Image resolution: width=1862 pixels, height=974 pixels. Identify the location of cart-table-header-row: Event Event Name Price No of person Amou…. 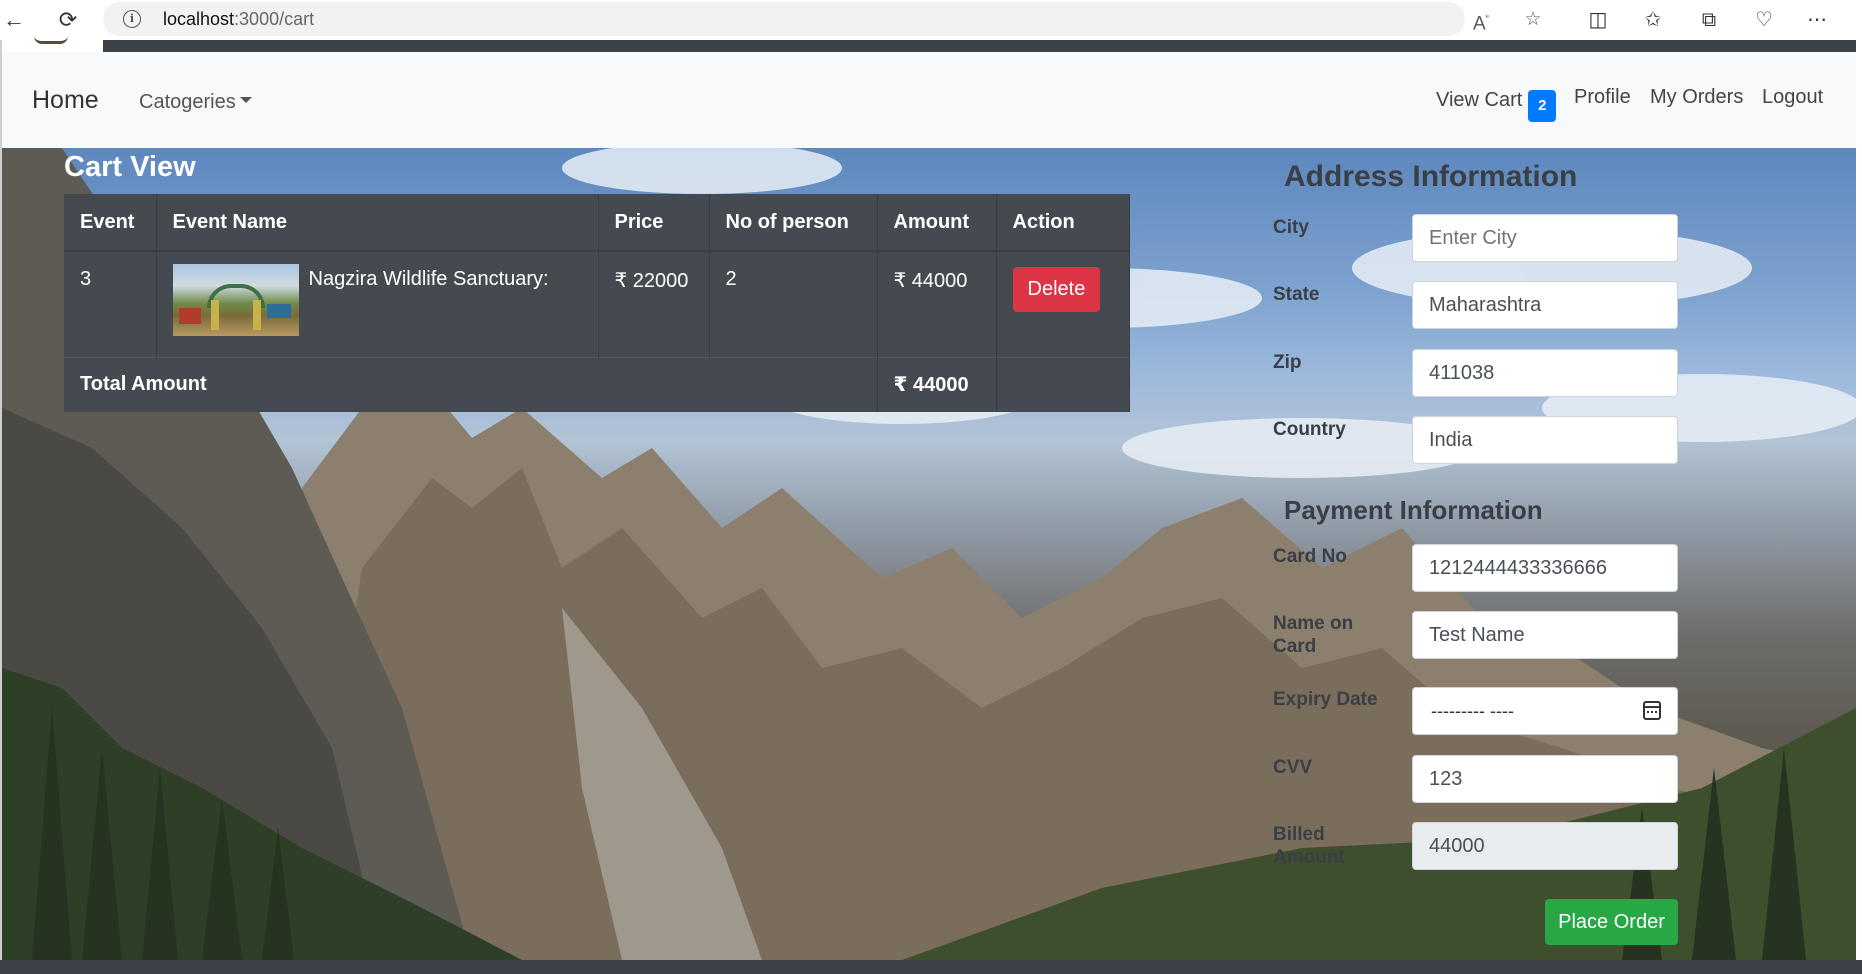
(597, 223).